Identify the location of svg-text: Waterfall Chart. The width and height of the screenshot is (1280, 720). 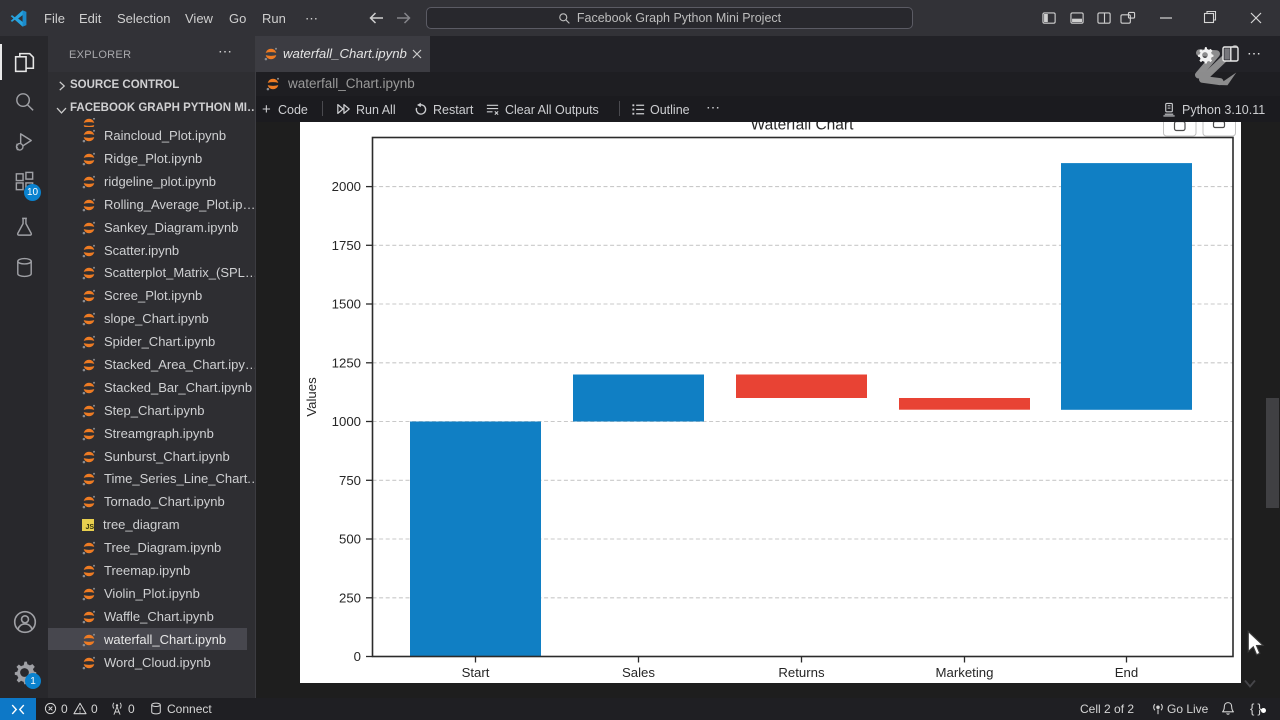
(802, 127).